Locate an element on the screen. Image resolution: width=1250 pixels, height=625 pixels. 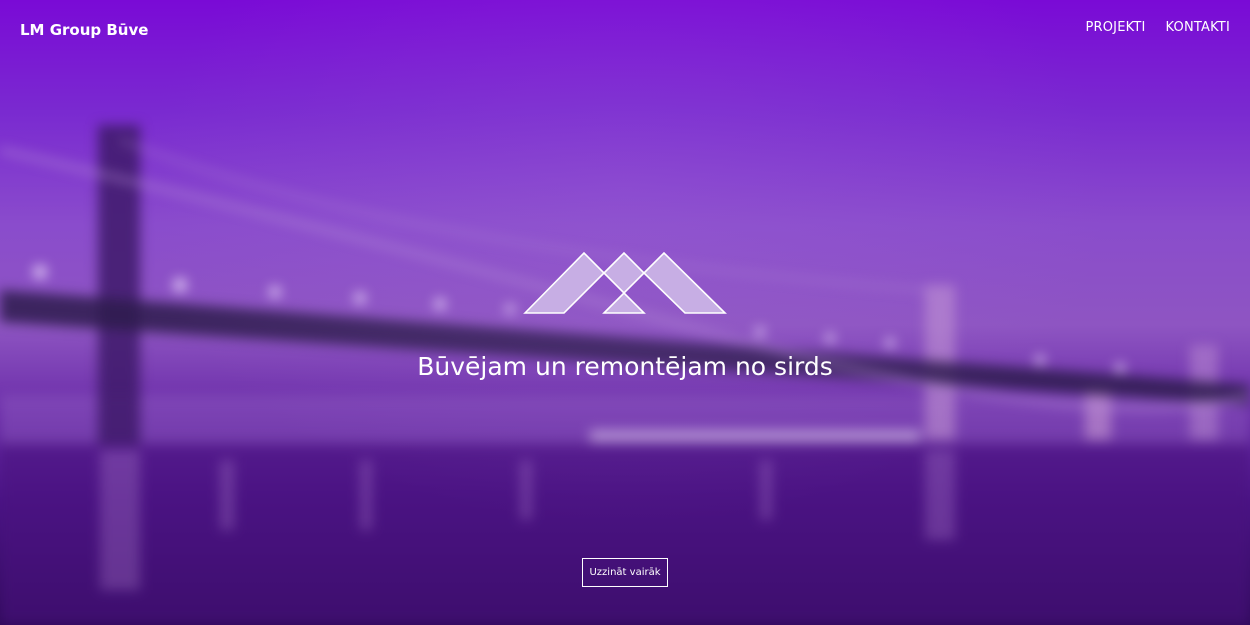
learn-more-button: Uzzināt vairāk is located at coordinates (625, 572).